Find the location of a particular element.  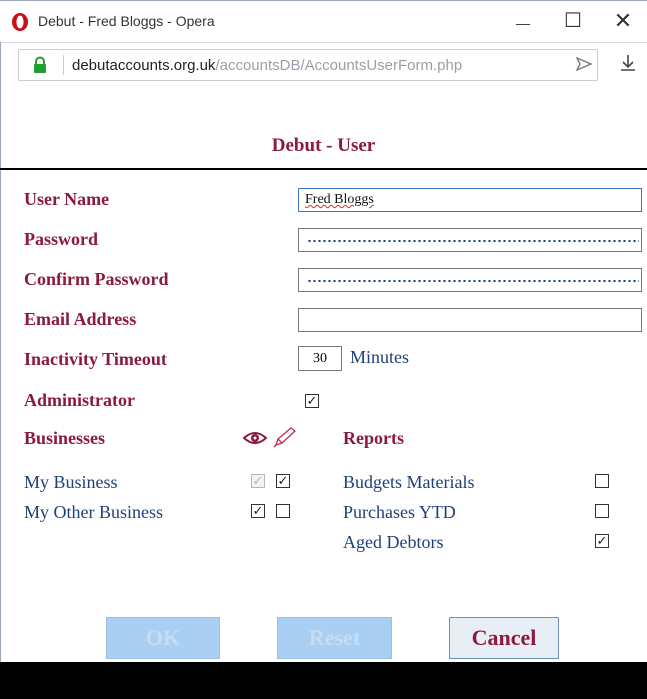

download-icon is located at coordinates (628, 63).